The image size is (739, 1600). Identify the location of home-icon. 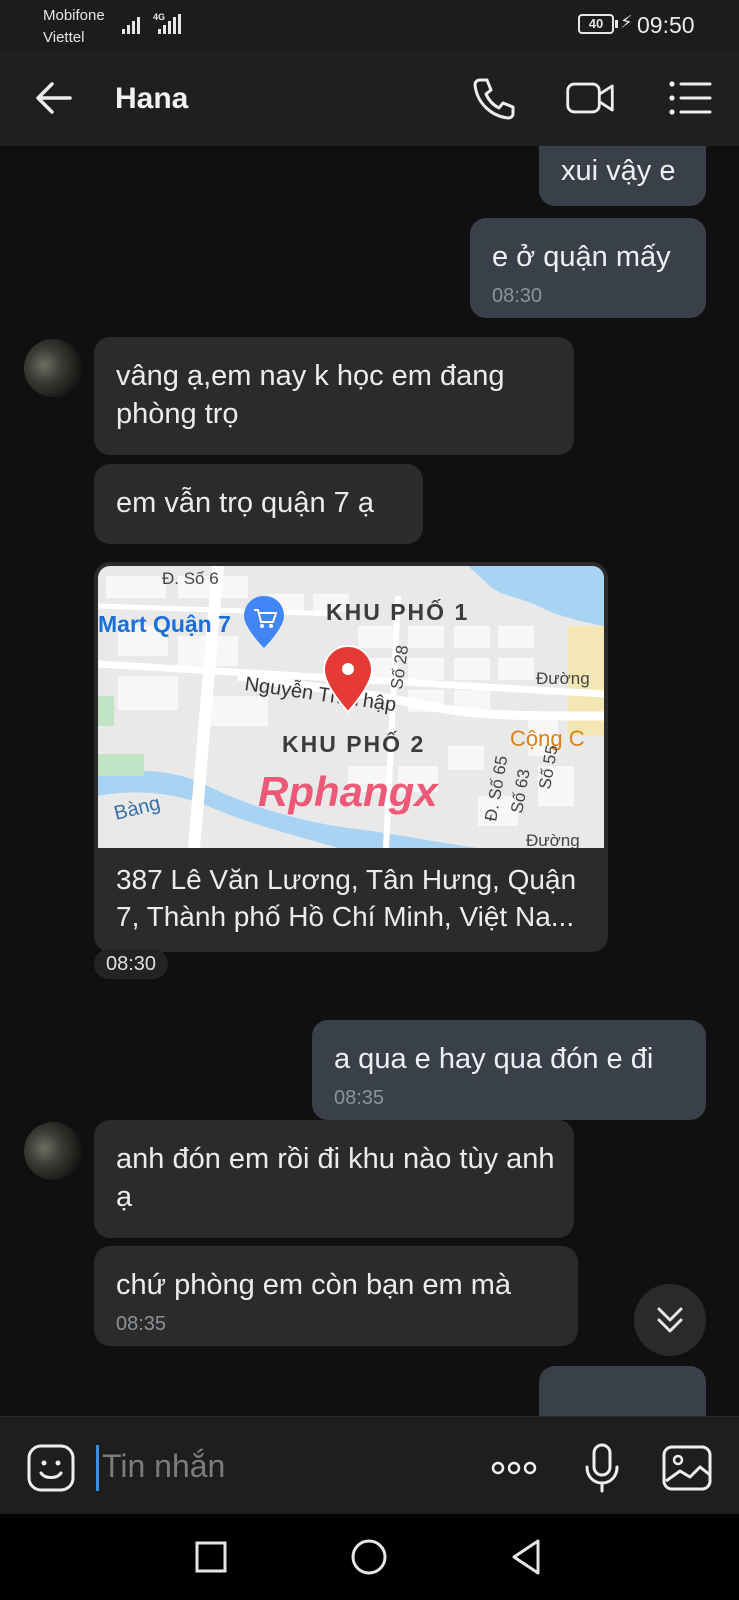
(369, 1557).